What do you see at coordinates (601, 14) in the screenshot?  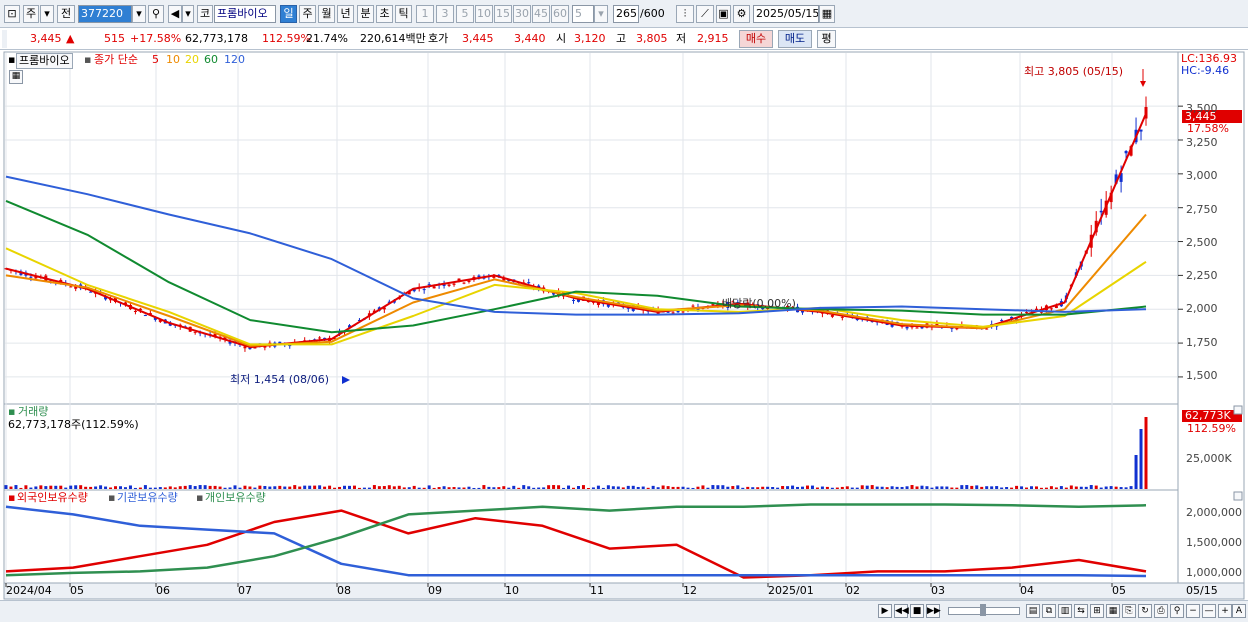 I see `interval-dropdown-icon: ▾` at bounding box center [601, 14].